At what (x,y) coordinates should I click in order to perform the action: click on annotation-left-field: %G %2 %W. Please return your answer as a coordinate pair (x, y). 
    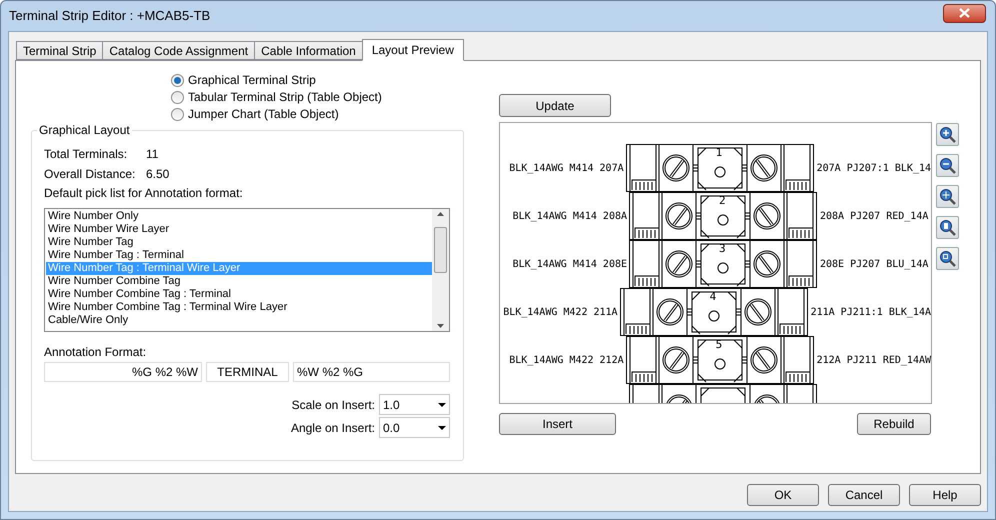
    Looking at the image, I should click on (123, 372).